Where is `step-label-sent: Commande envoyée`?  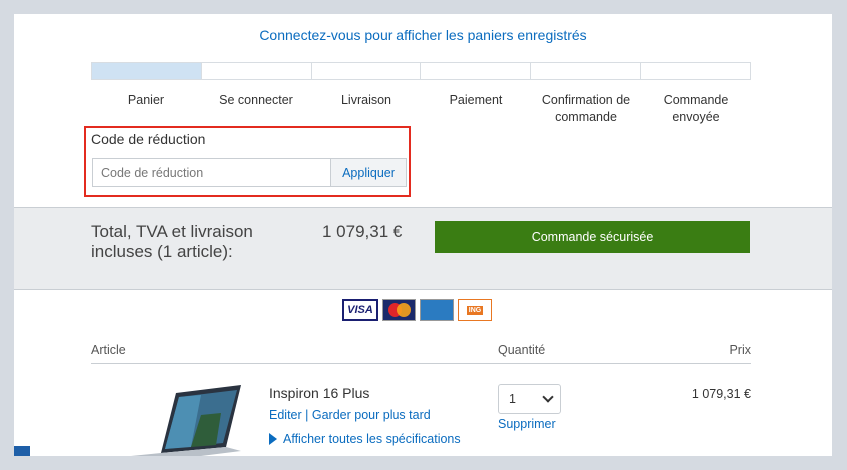 step-label-sent: Commande envoyée is located at coordinates (696, 108).